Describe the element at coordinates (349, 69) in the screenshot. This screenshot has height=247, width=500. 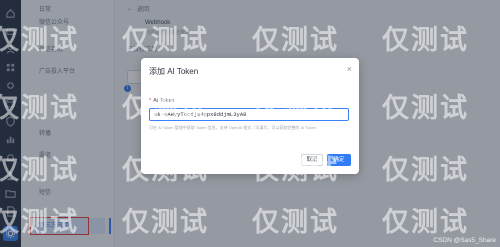
I see `close-icon: ×` at that location.